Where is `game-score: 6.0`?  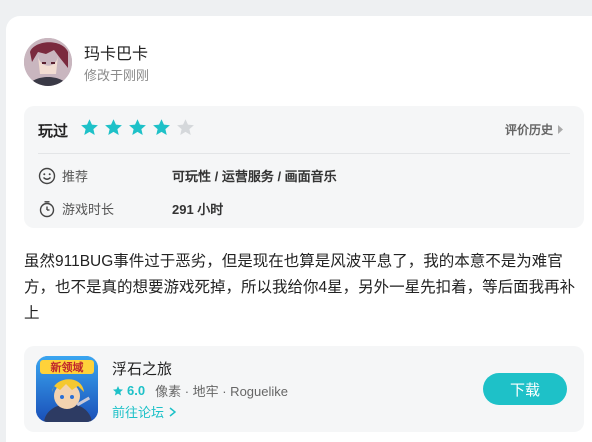 game-score: 6.0 is located at coordinates (128, 390).